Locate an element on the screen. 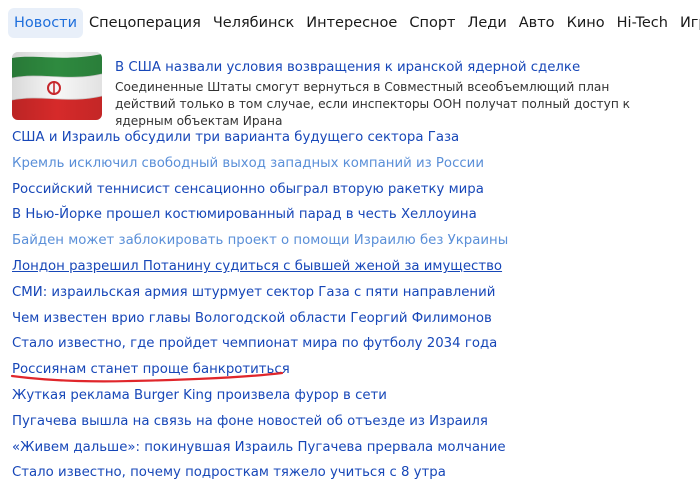 Image resolution: width=700 pixels, height=486 pixels. tab-interesnoe: Интересное is located at coordinates (351, 23).